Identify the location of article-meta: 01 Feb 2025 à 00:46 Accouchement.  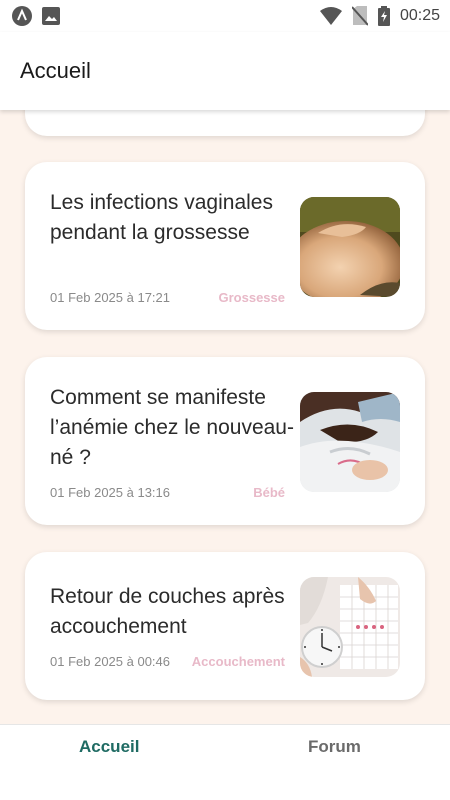
(167, 661).